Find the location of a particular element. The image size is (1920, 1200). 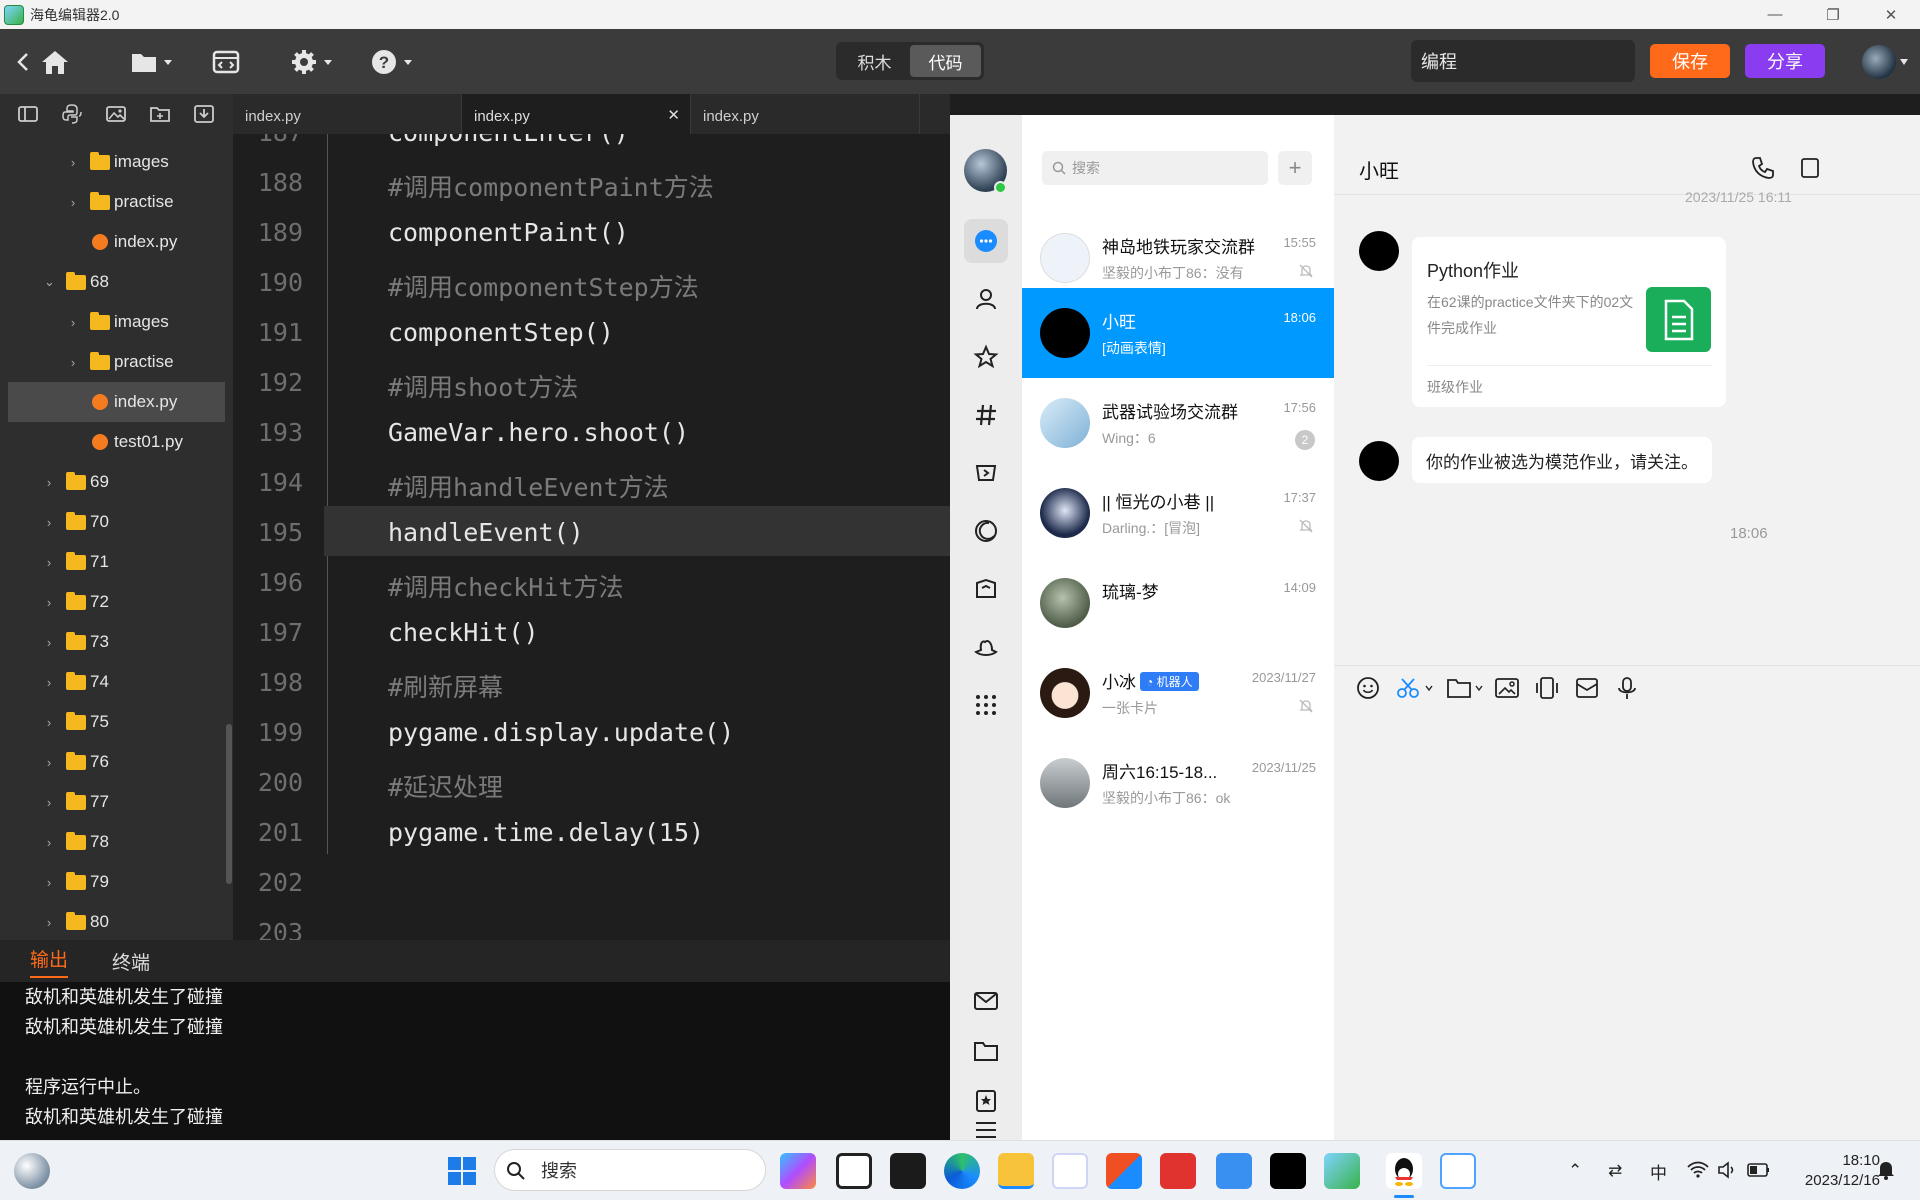

tree-folder: › 76 is located at coordinates (116, 762).